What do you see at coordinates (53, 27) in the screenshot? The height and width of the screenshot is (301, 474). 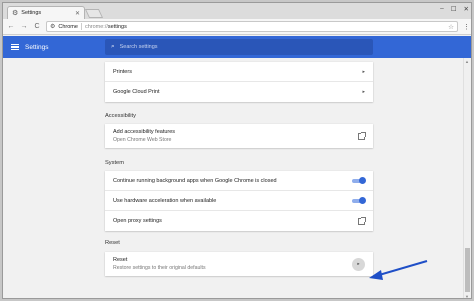 I see `chrome-page-icon: ⚙` at bounding box center [53, 27].